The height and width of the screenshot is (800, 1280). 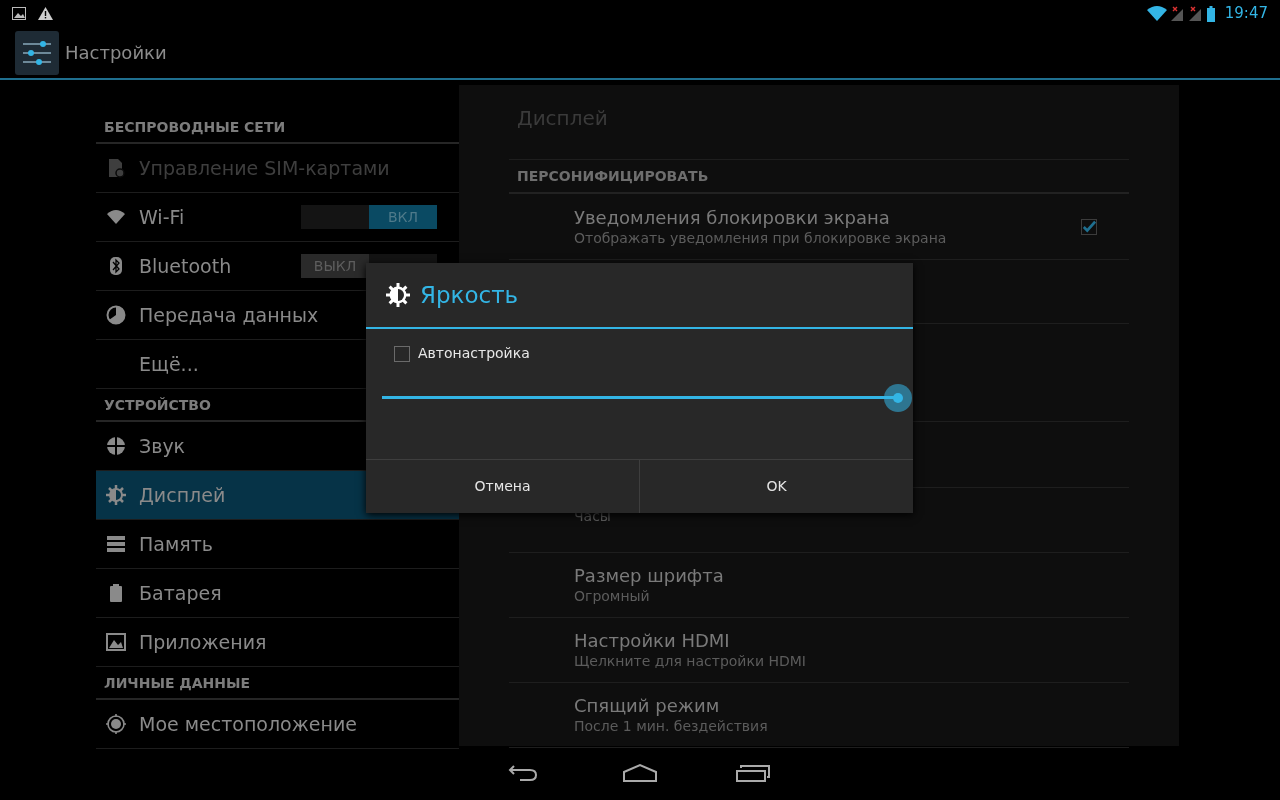 What do you see at coordinates (690, 661) in the screenshot?
I see `setting-summary: Щелкните для настройки HDMI` at bounding box center [690, 661].